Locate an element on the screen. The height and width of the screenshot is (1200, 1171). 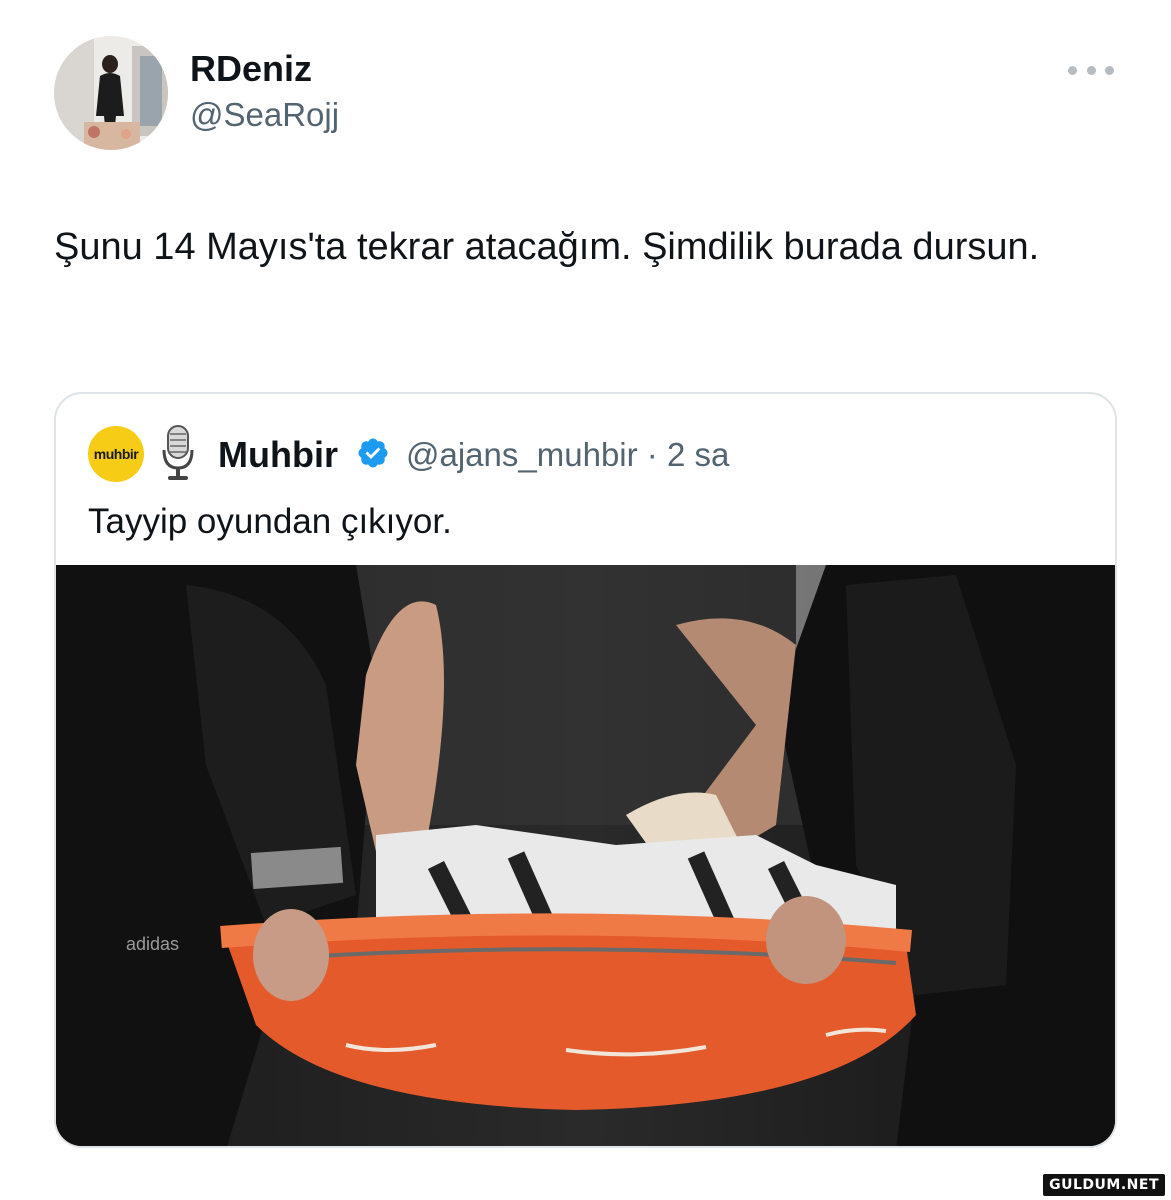
verified-badge-icon is located at coordinates (373, 453).